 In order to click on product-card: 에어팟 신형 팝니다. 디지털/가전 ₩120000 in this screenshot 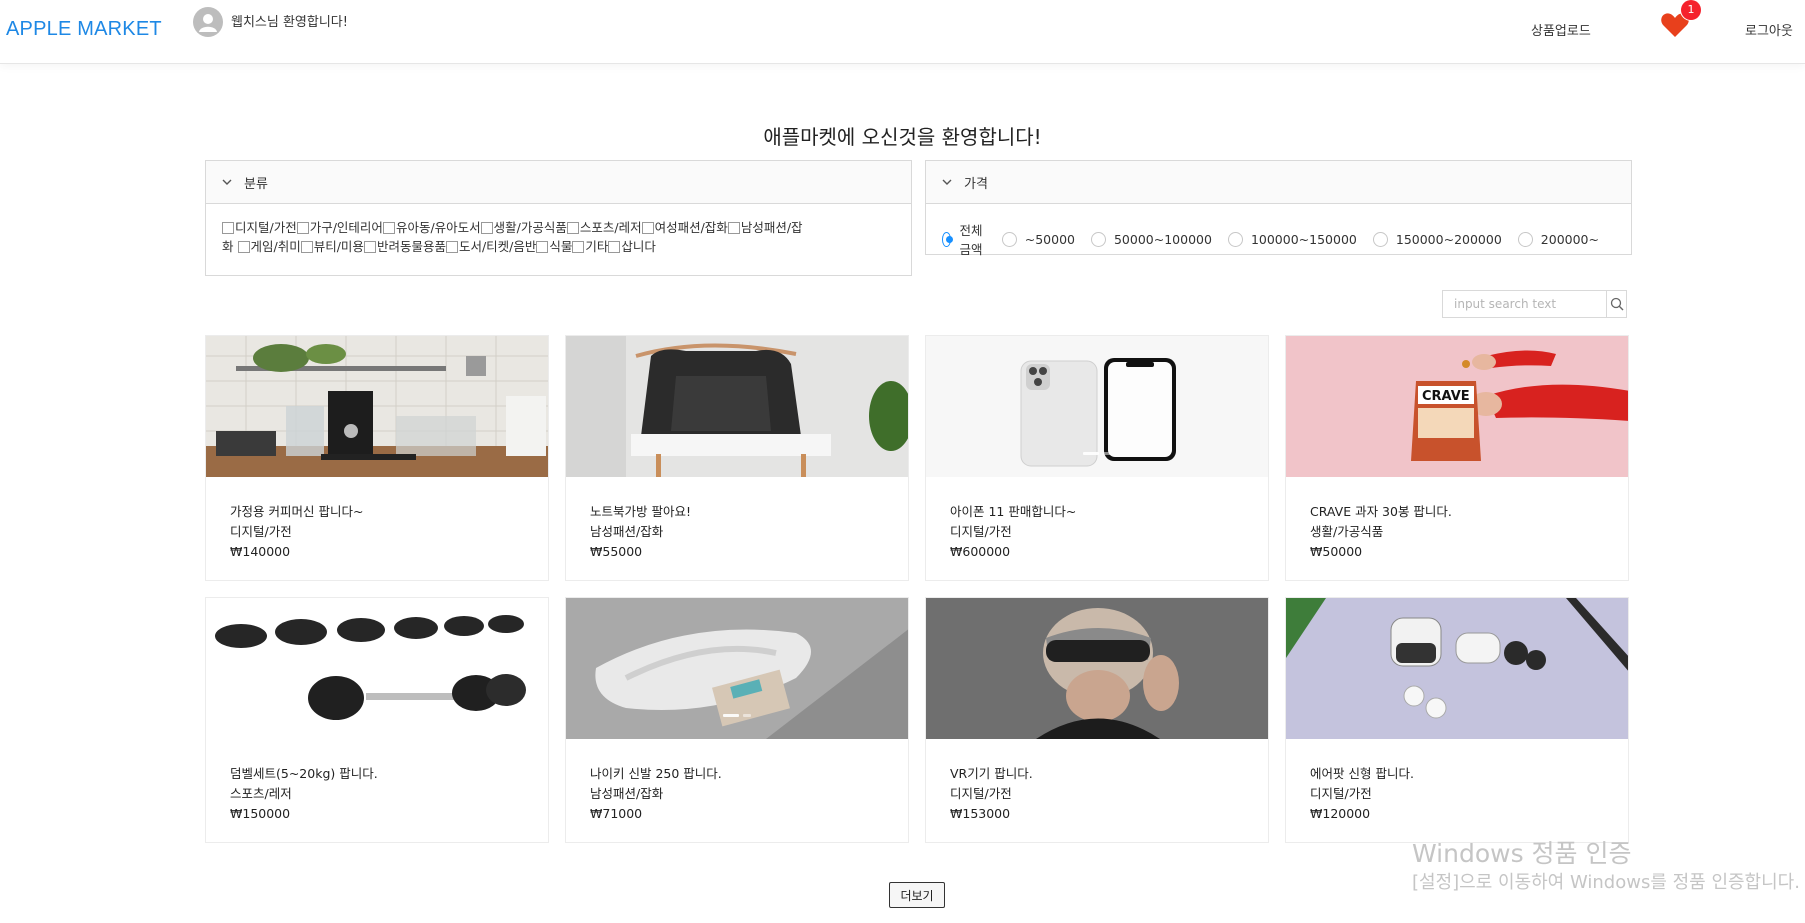, I will do `click(1457, 720)`.